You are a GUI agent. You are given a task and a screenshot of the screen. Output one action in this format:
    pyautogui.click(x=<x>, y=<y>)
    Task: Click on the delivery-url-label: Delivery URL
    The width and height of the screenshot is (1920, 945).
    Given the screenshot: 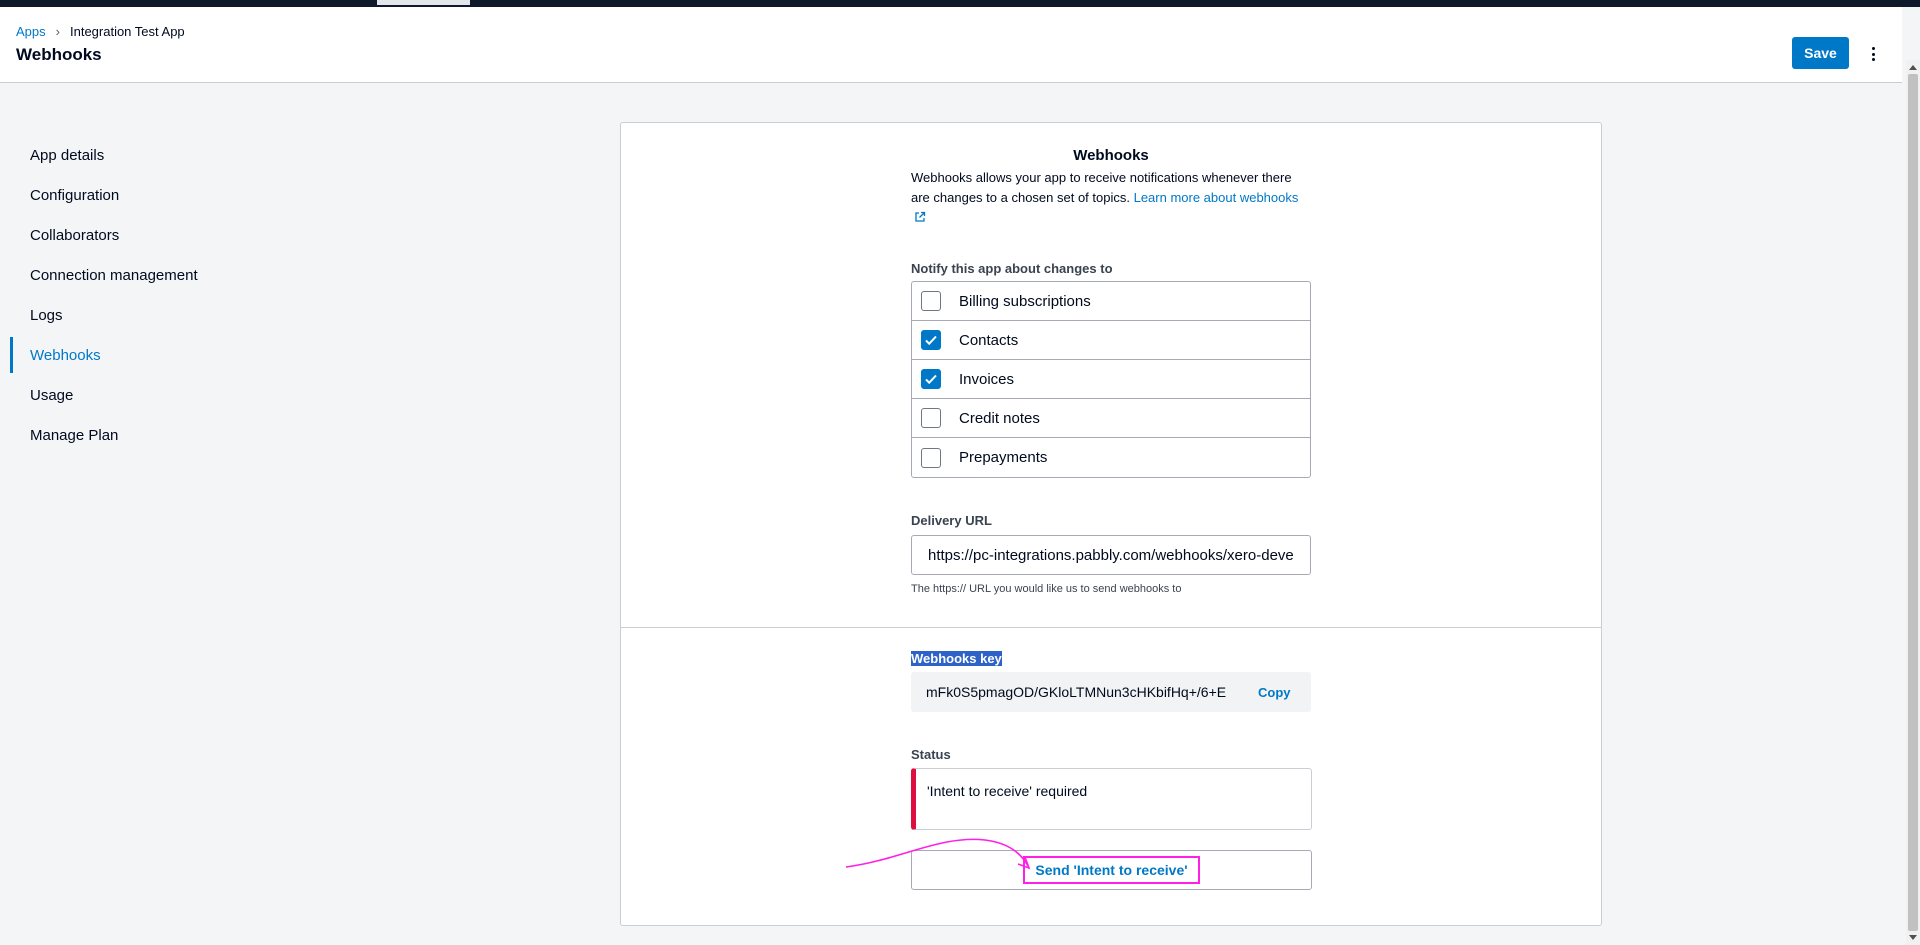 What is the action you would take?
    pyautogui.click(x=951, y=520)
    